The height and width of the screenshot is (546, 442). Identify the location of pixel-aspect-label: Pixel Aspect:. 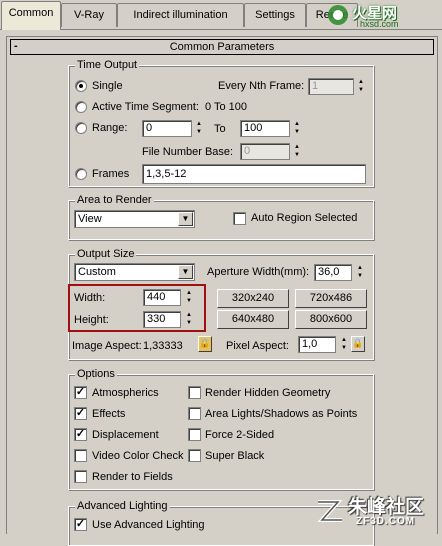
(257, 346).